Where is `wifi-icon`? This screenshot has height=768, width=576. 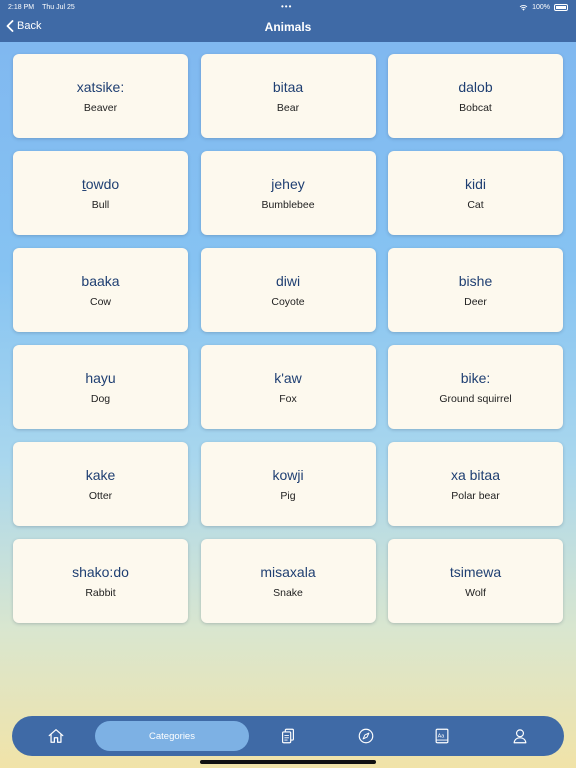
wifi-icon is located at coordinates (523, 7).